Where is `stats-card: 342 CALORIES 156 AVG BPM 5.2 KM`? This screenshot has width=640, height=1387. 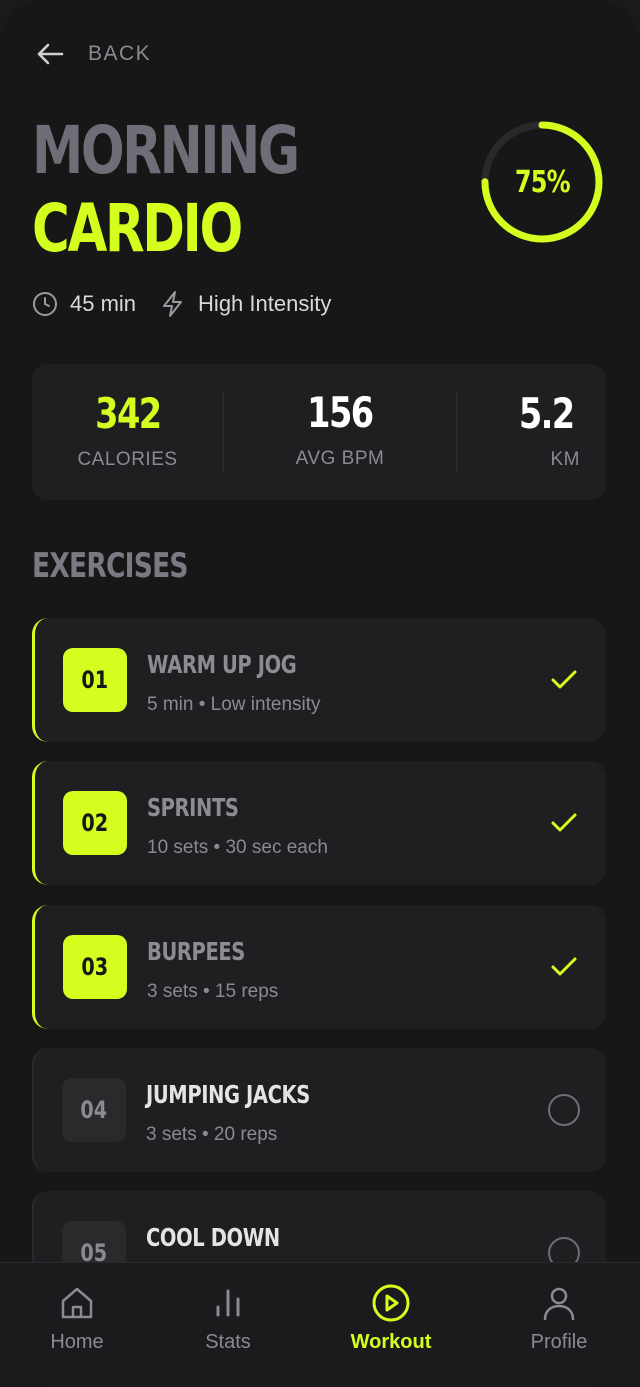 stats-card: 342 CALORIES 156 AVG BPM 5.2 KM is located at coordinates (319, 432).